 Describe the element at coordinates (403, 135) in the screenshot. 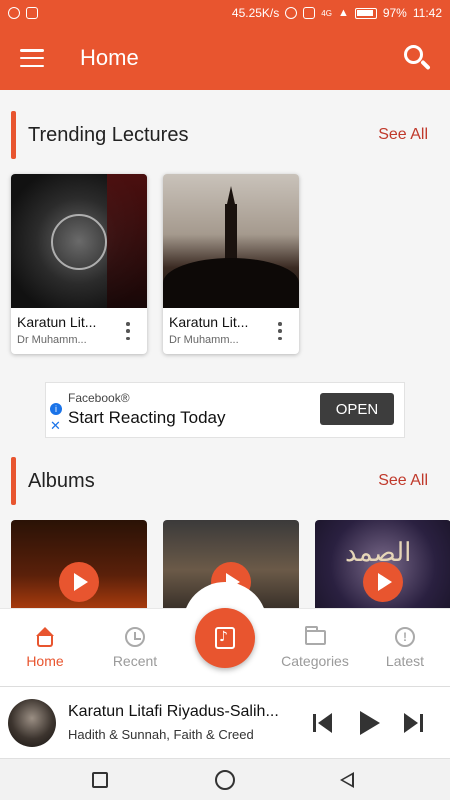

I see `trending-see-all-link: See All` at that location.